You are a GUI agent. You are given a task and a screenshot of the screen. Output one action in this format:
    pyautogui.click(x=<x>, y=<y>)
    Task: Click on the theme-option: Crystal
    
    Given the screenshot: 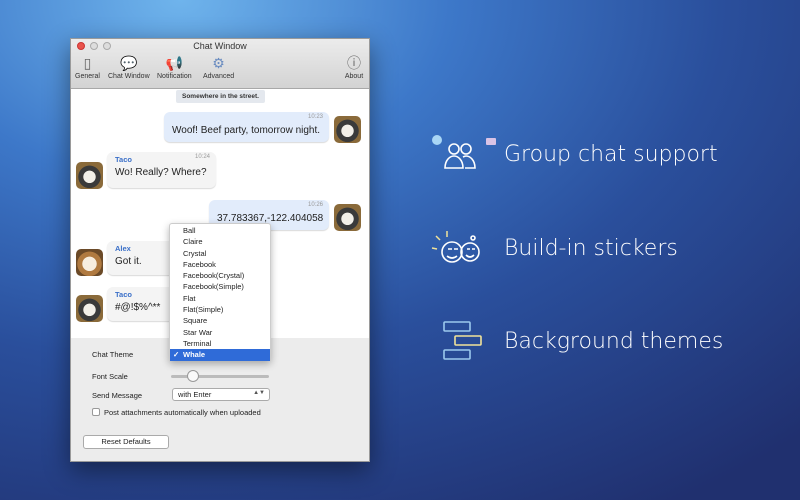 What is the action you would take?
    pyautogui.click(x=220, y=253)
    